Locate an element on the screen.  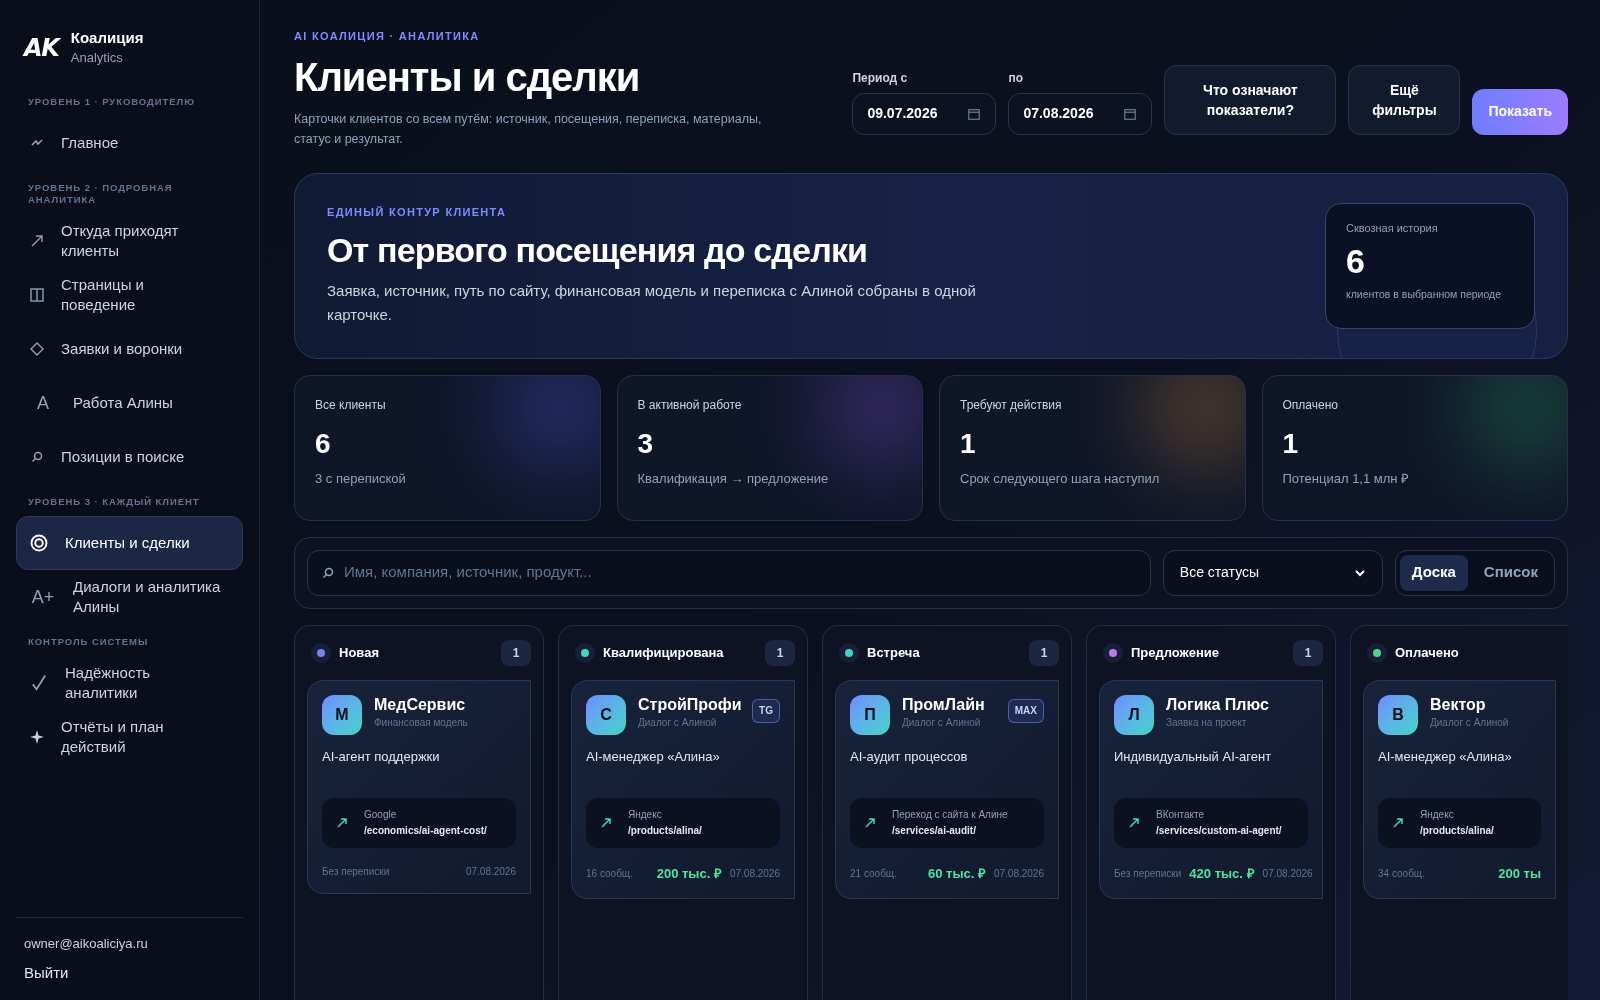
client-card: М МедСервис Финансовая модель AI-агент поддержки Google /economics/ai-agent-cost/ Без переписки 07.08.2026 is located at coordinates (419, 786).